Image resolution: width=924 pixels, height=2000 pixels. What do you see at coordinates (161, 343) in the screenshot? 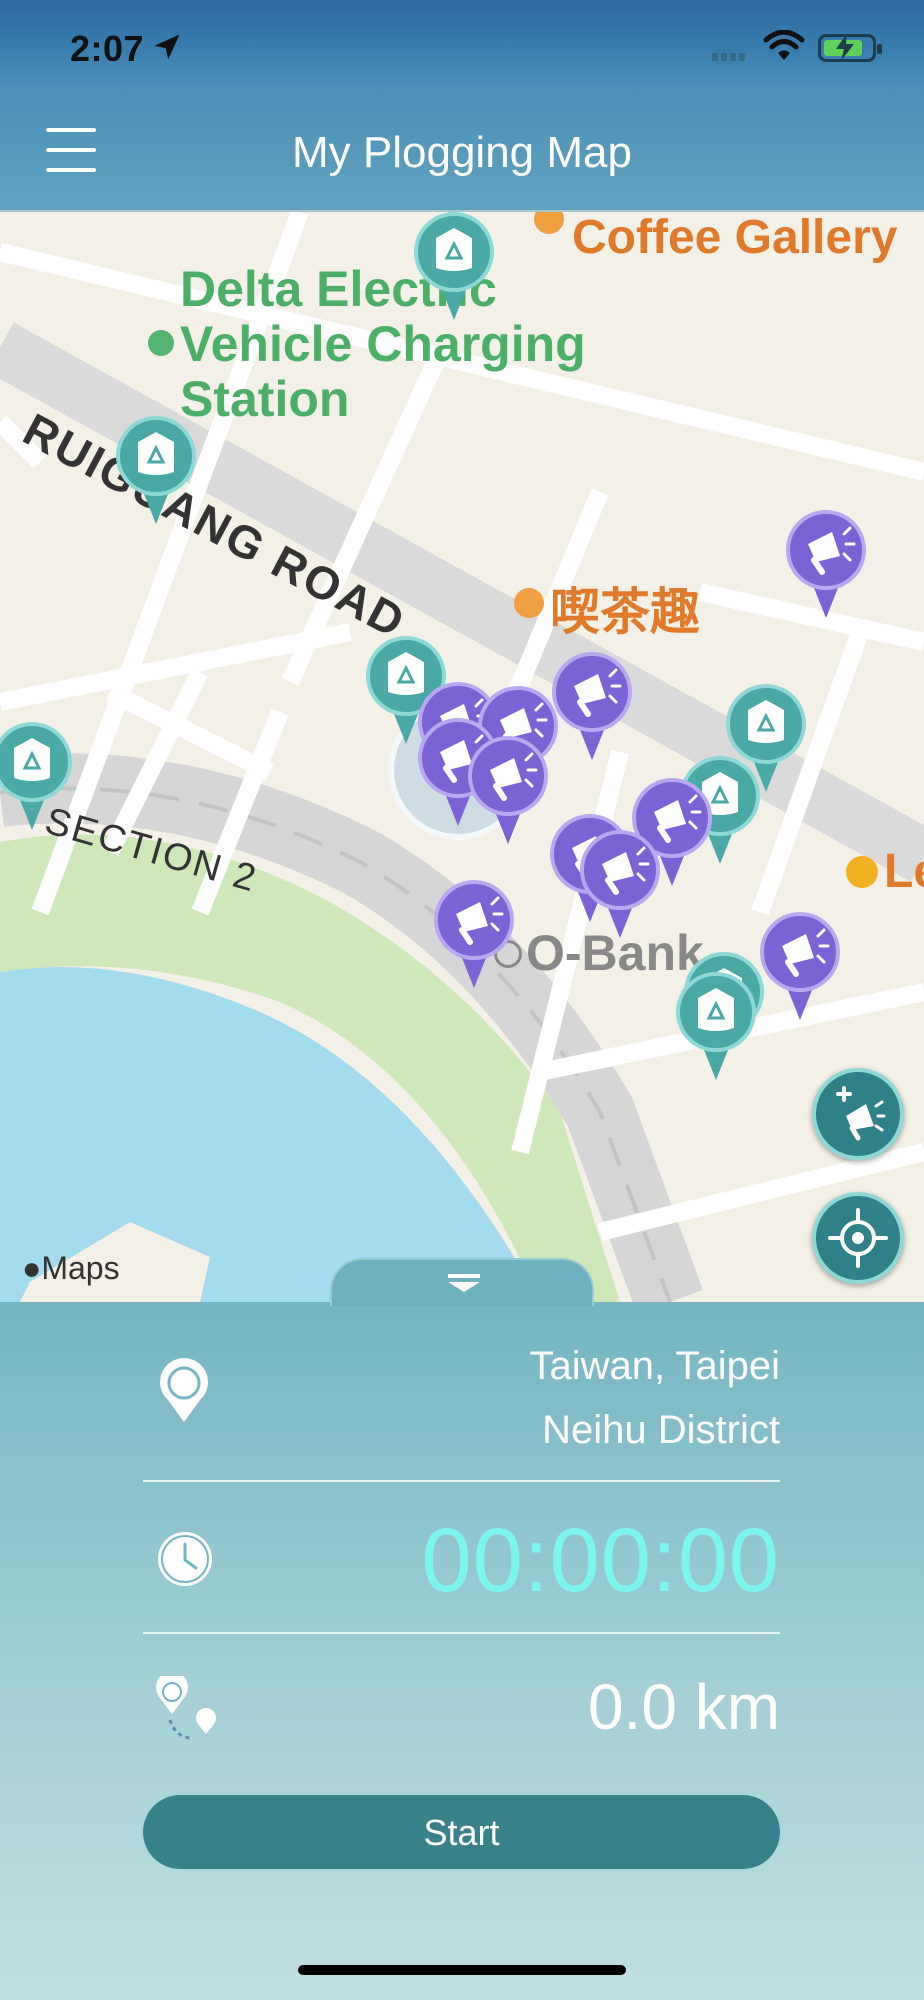
I see `charging-station-icon` at bounding box center [161, 343].